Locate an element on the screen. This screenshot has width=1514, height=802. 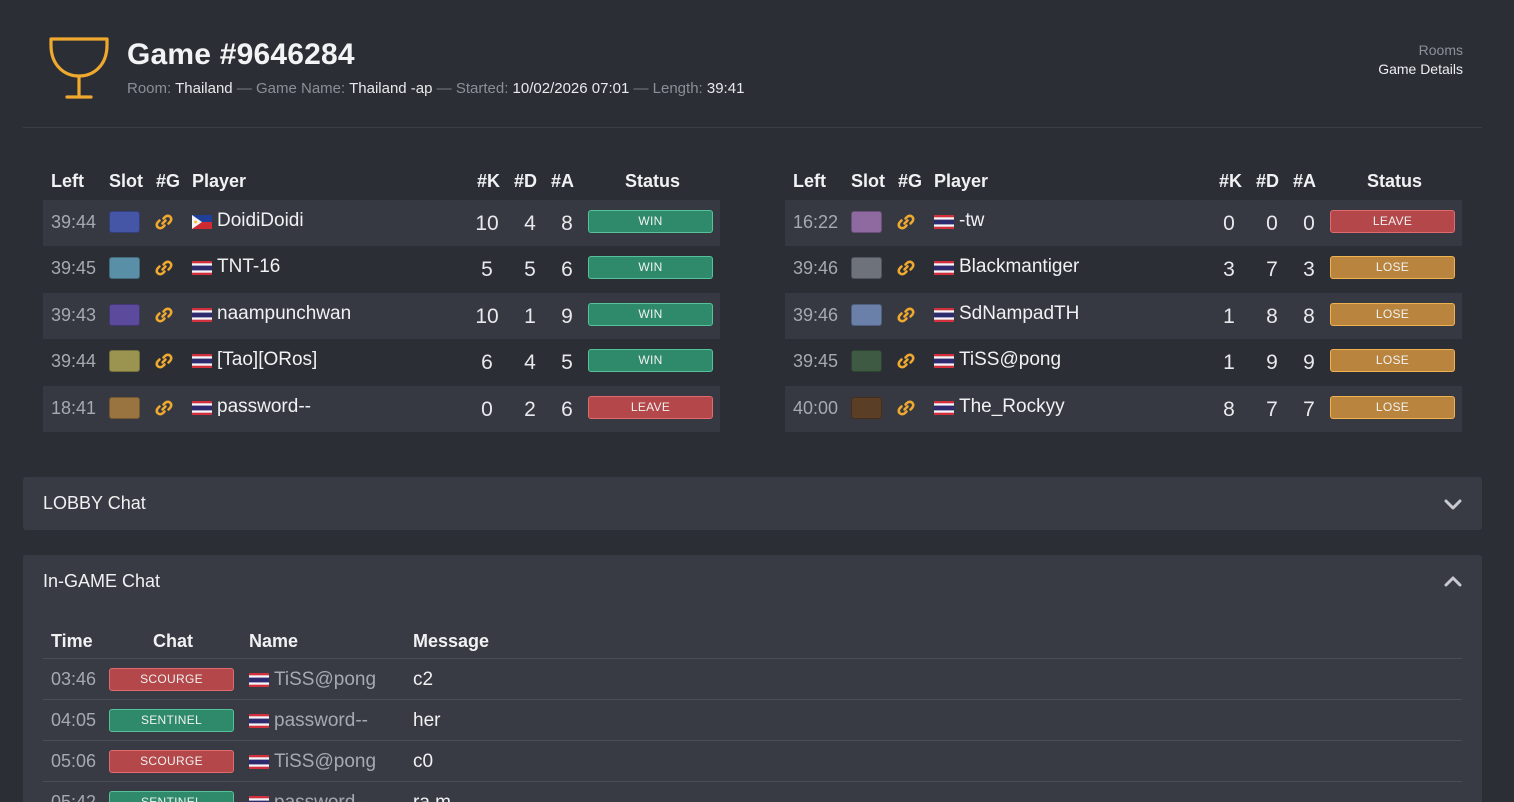
length-value: 39:41 is located at coordinates (725, 88).